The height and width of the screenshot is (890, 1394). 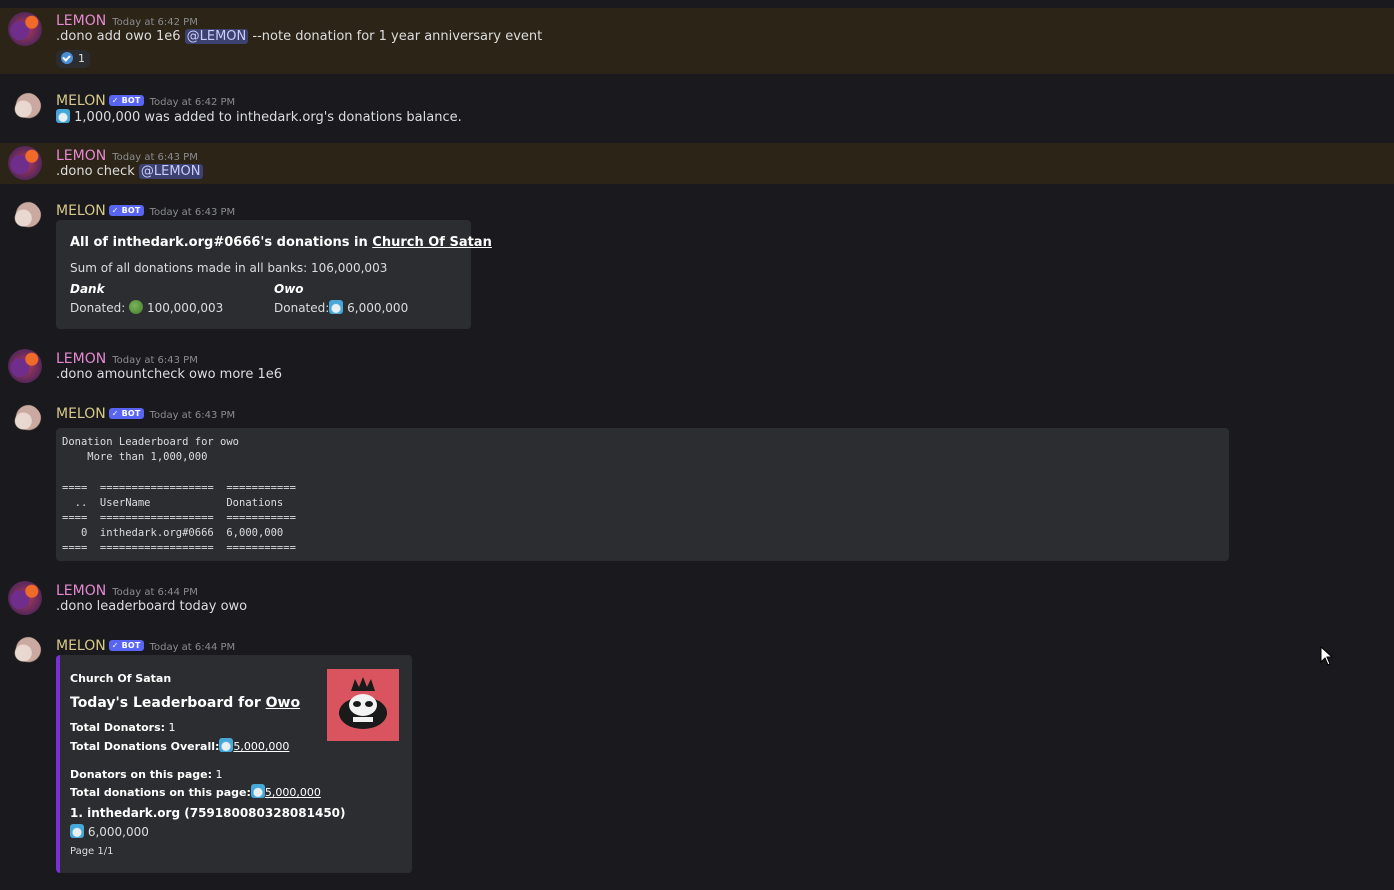 I want to click on total-donators: Total Donators: 1, so click(x=123, y=727).